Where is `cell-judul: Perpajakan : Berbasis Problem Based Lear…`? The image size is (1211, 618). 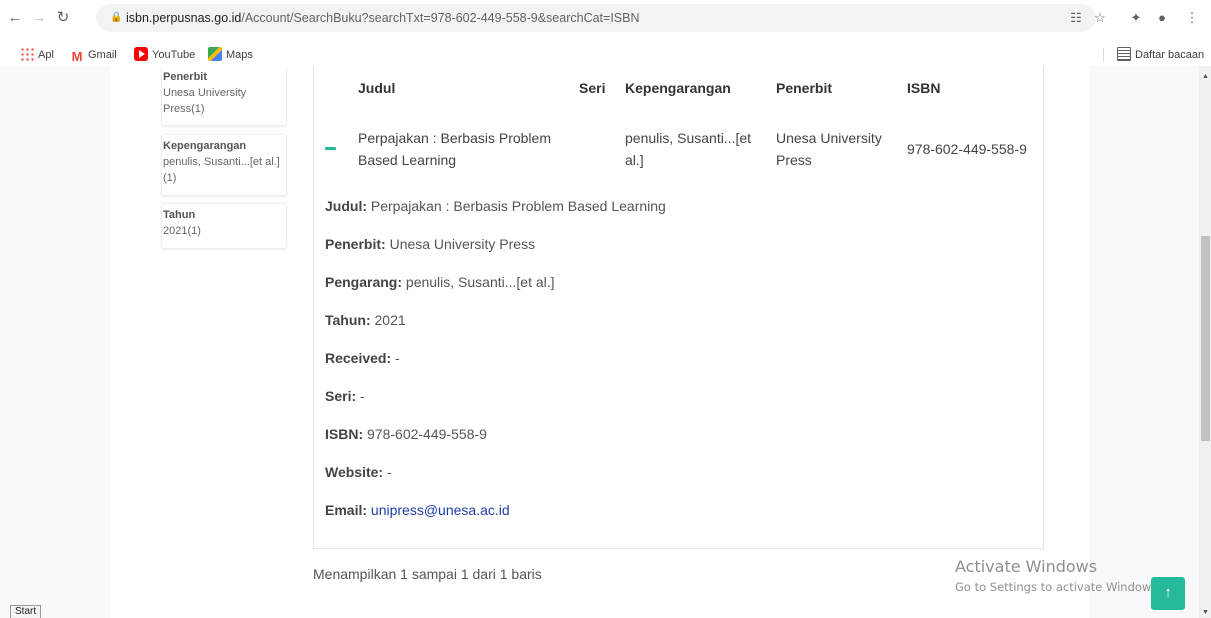 cell-judul: Perpajakan : Berbasis Problem Based Lear… is located at coordinates (454, 149).